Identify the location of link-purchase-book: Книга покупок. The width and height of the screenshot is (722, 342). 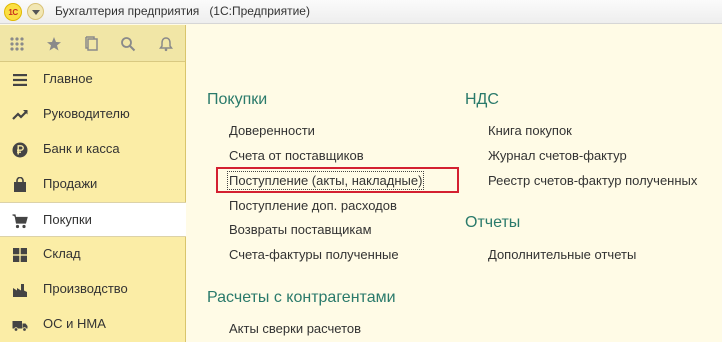
(530, 130).